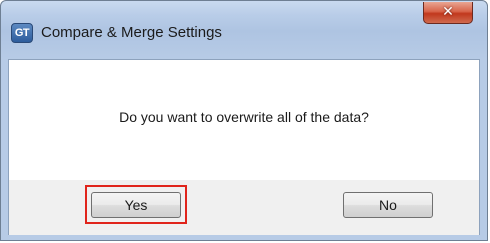 The width and height of the screenshot is (490, 243). Describe the element at coordinates (136, 205) in the screenshot. I see `yes-button: Yes` at that location.